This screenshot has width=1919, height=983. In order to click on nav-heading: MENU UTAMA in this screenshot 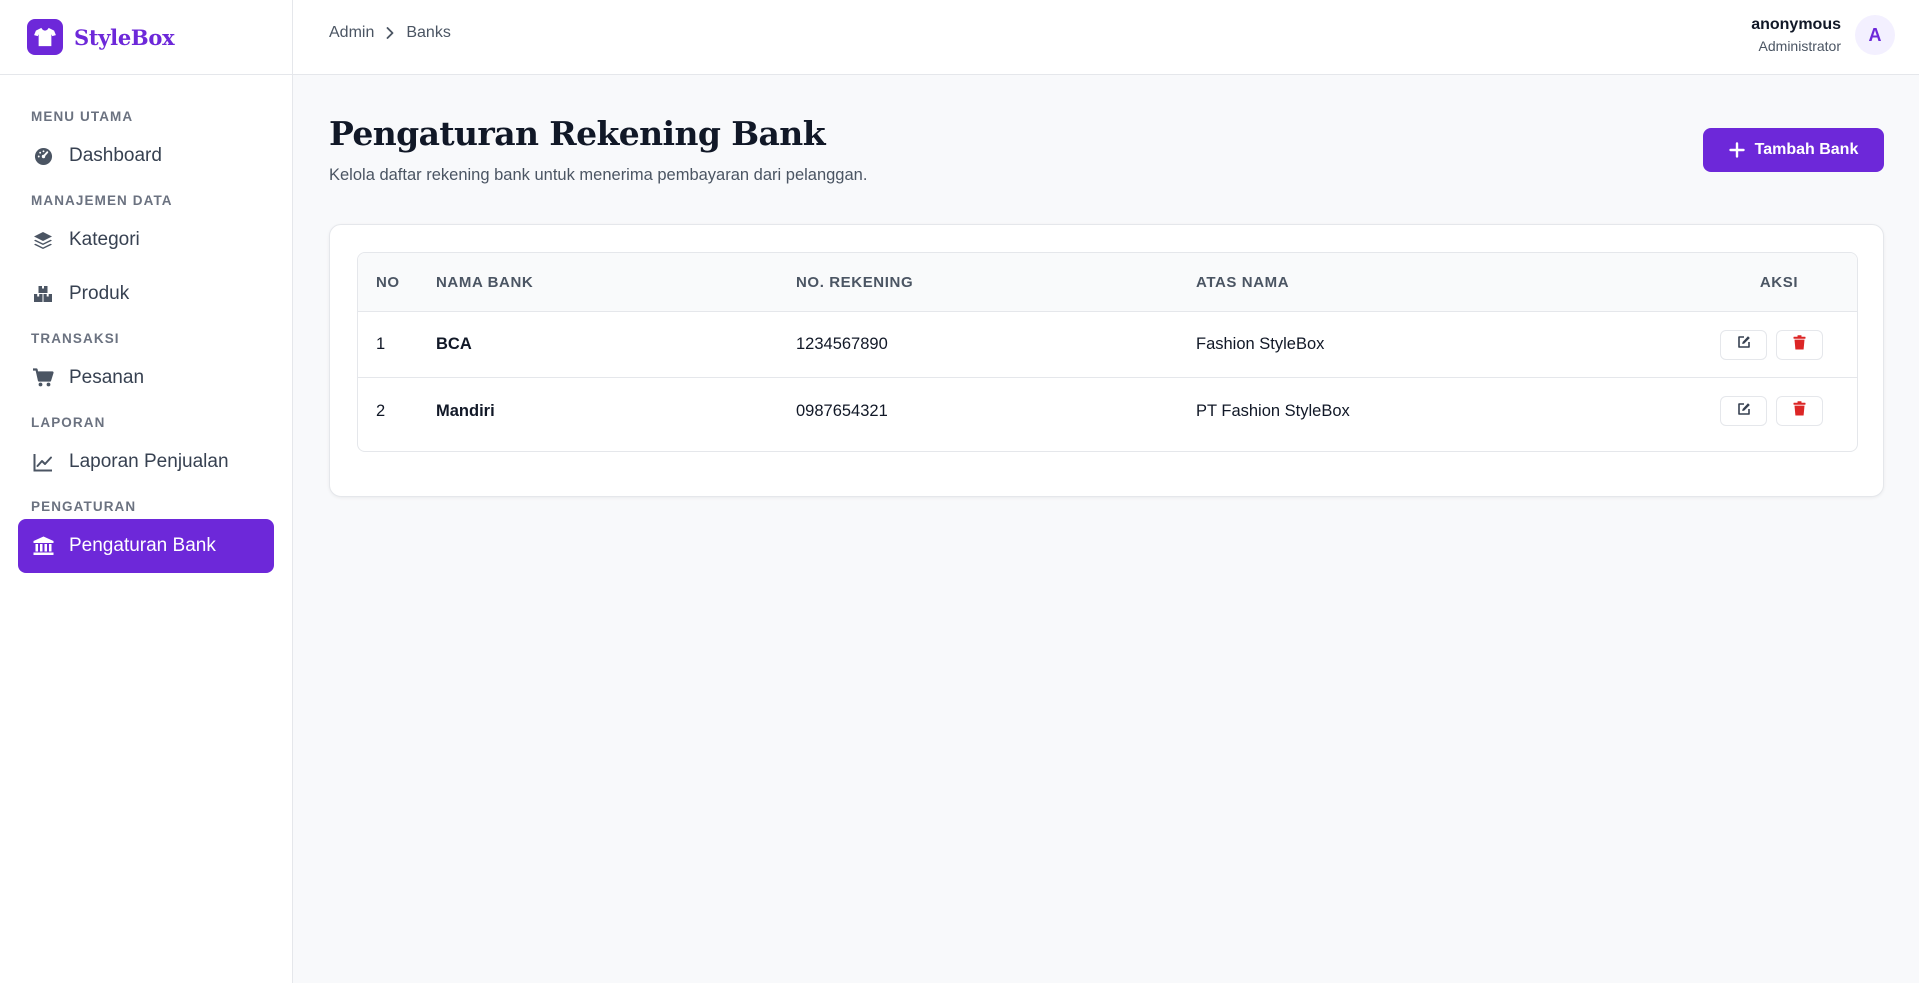, I will do `click(82, 116)`.